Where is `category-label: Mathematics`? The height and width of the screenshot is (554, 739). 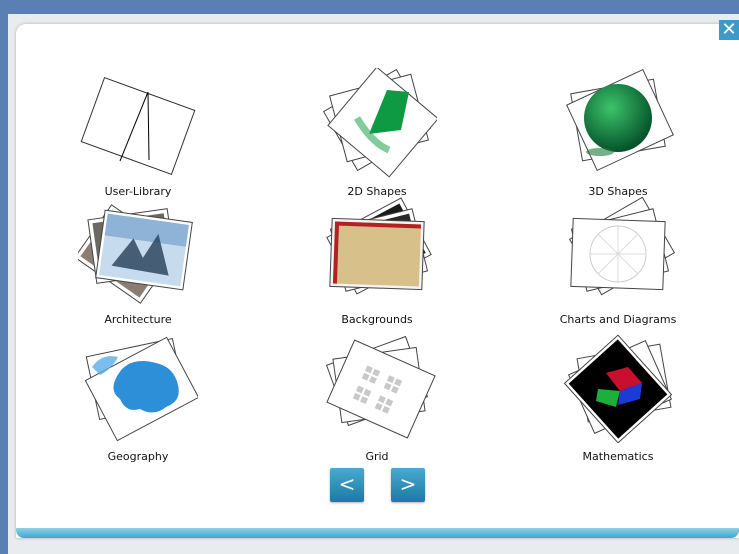
category-label: Mathematics is located at coordinates (618, 456).